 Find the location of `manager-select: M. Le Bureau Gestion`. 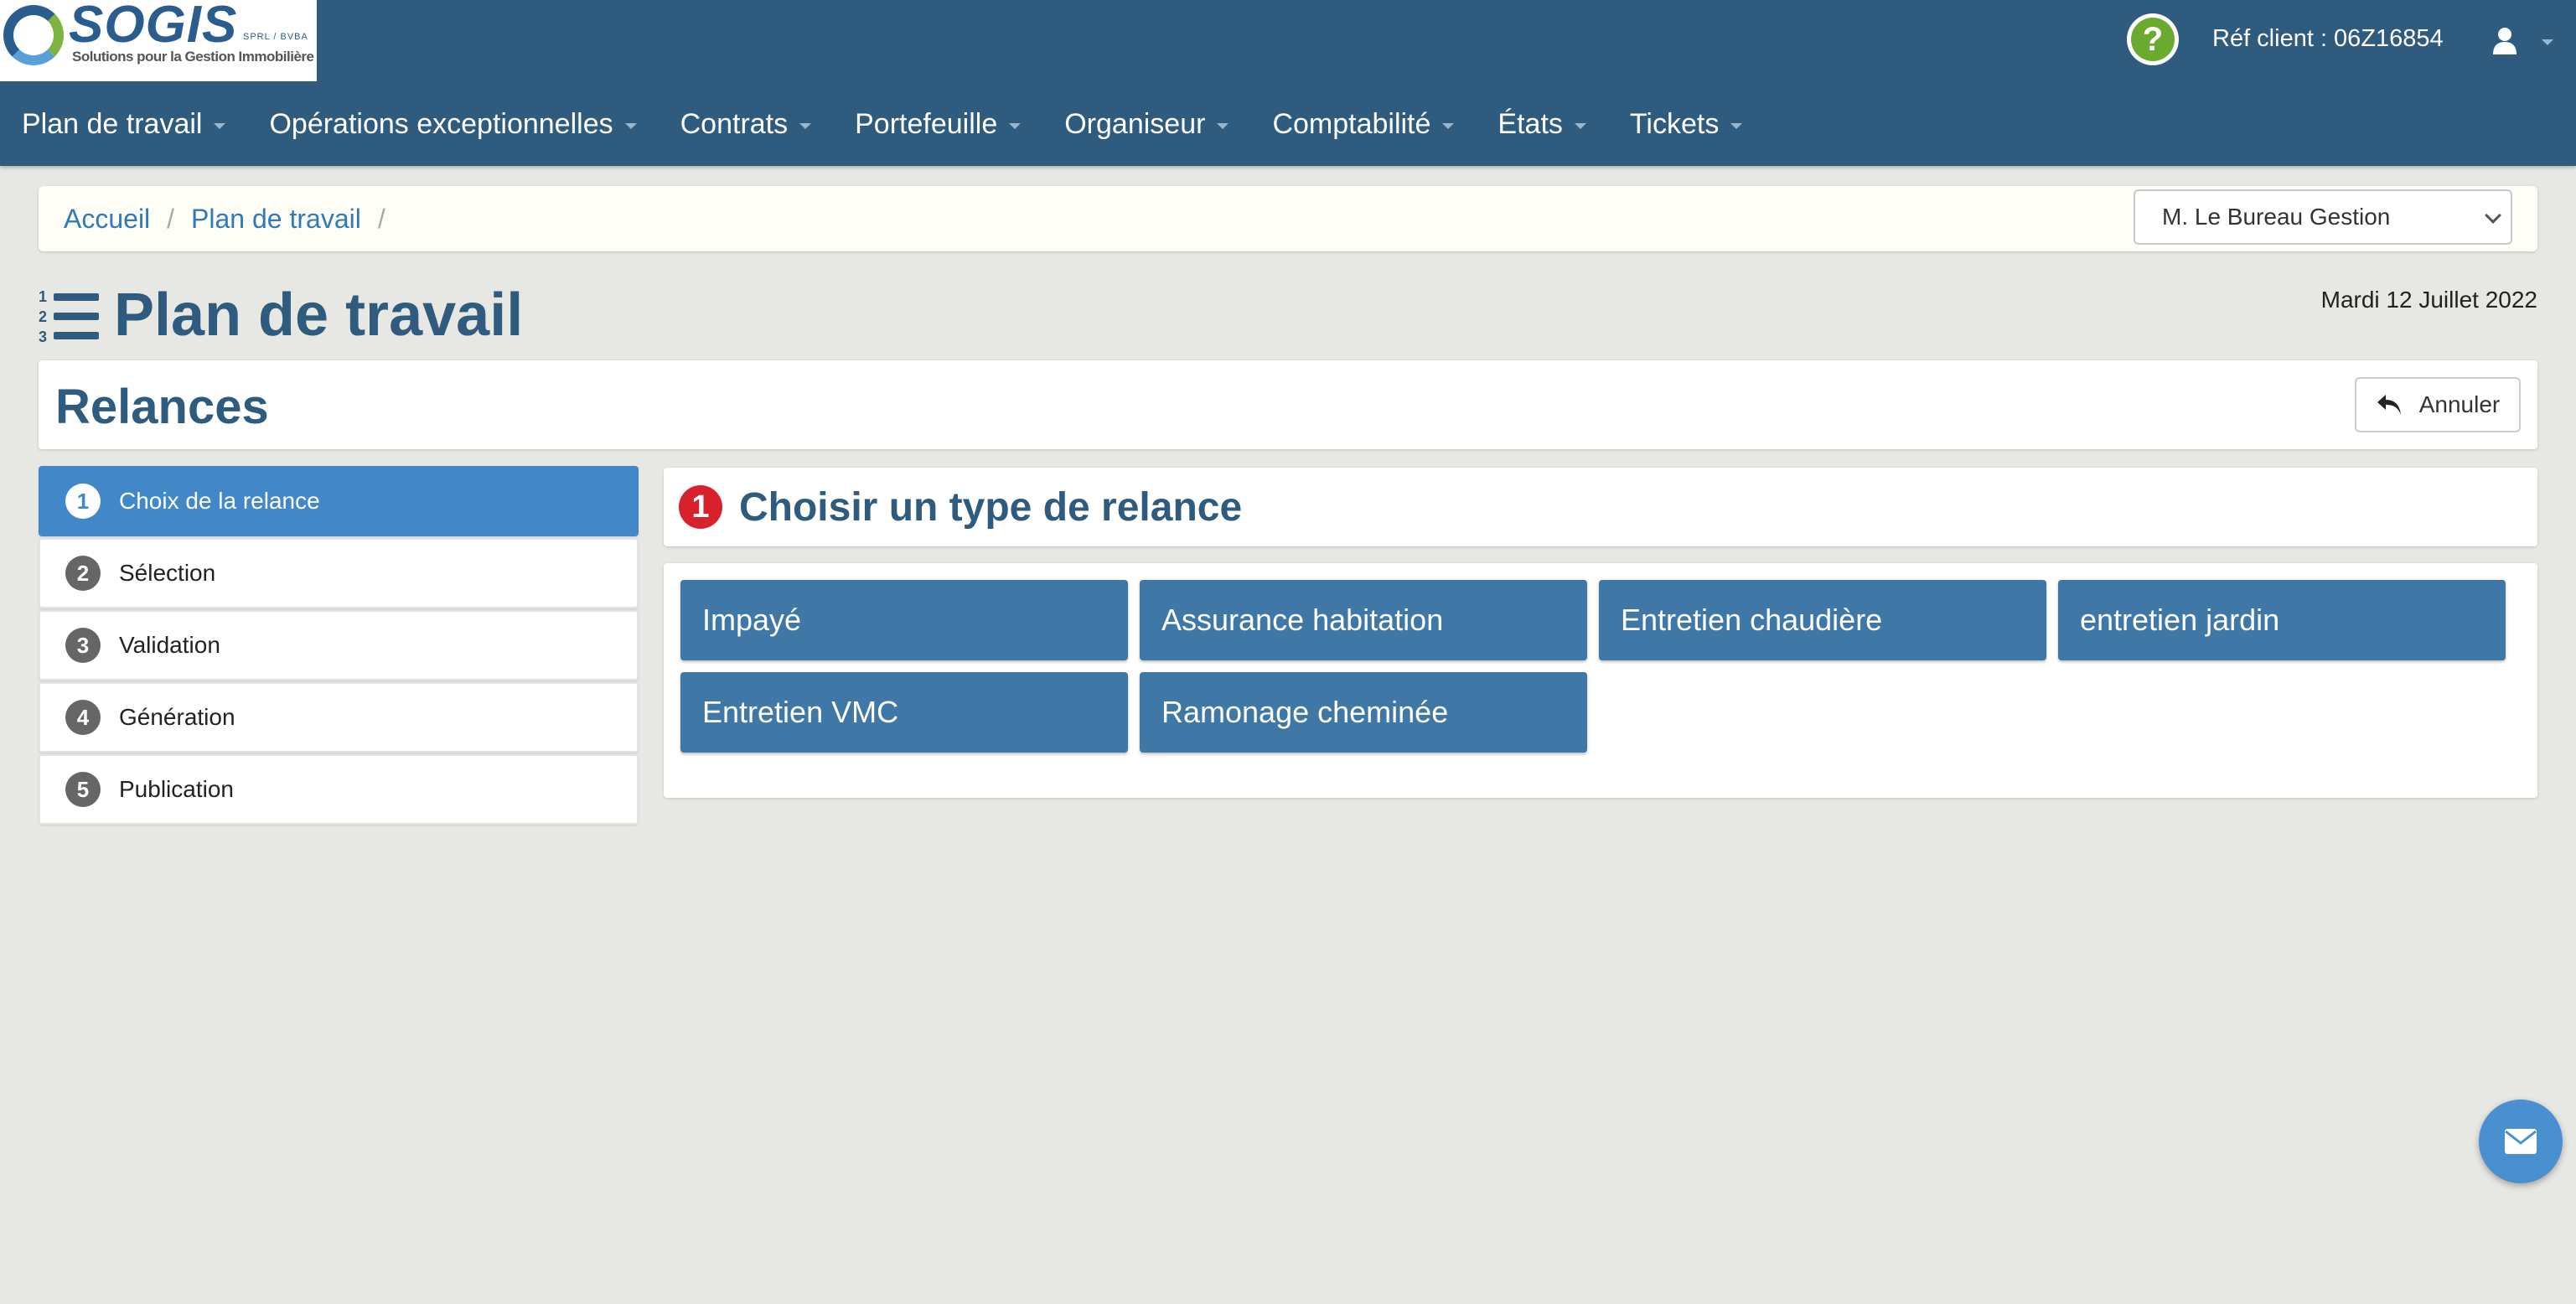

manager-select: M. Le Bureau Gestion is located at coordinates (2323, 217).